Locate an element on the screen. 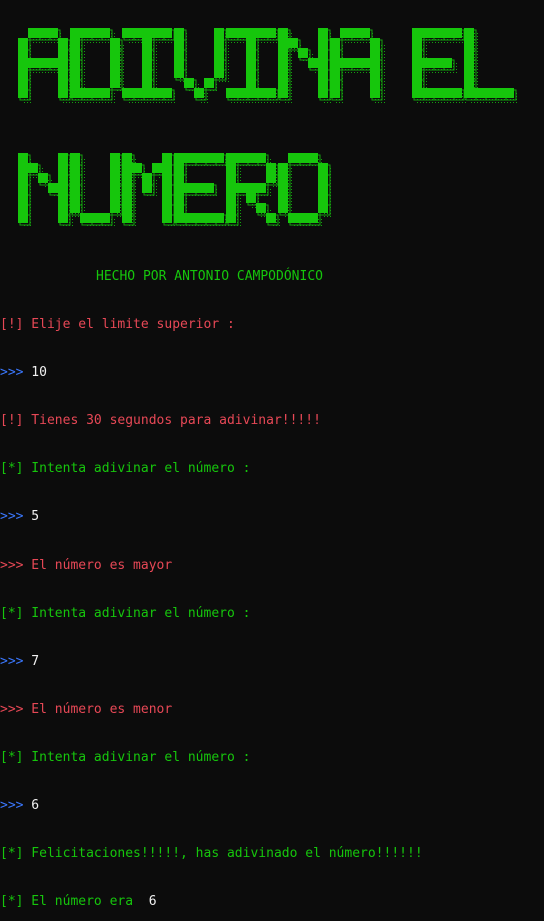 The height and width of the screenshot is (921, 544). console-text: El número es mayor is located at coordinates (98, 565).